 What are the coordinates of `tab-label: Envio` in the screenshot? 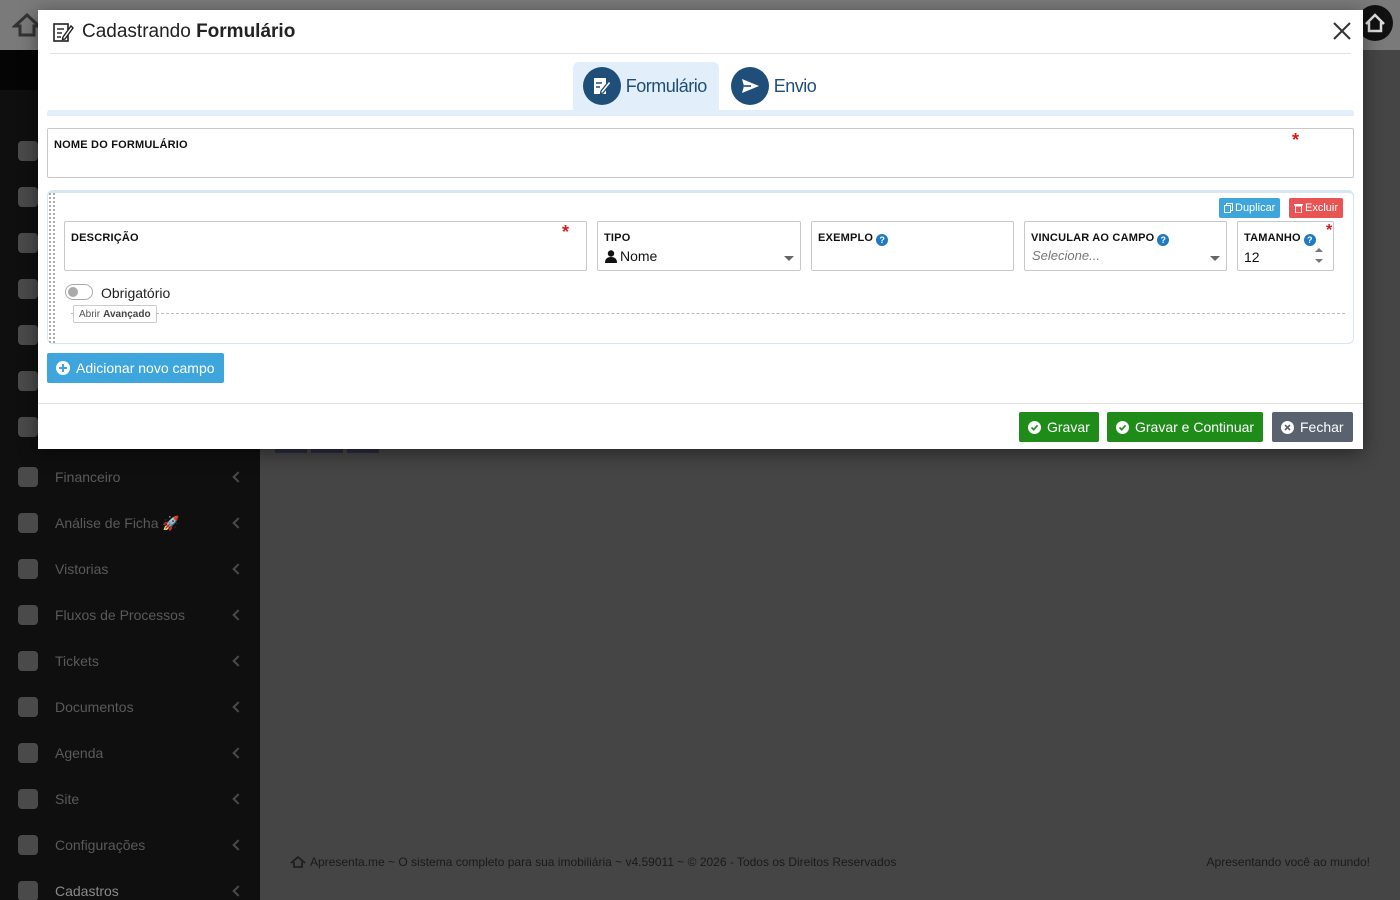 It's located at (795, 85).